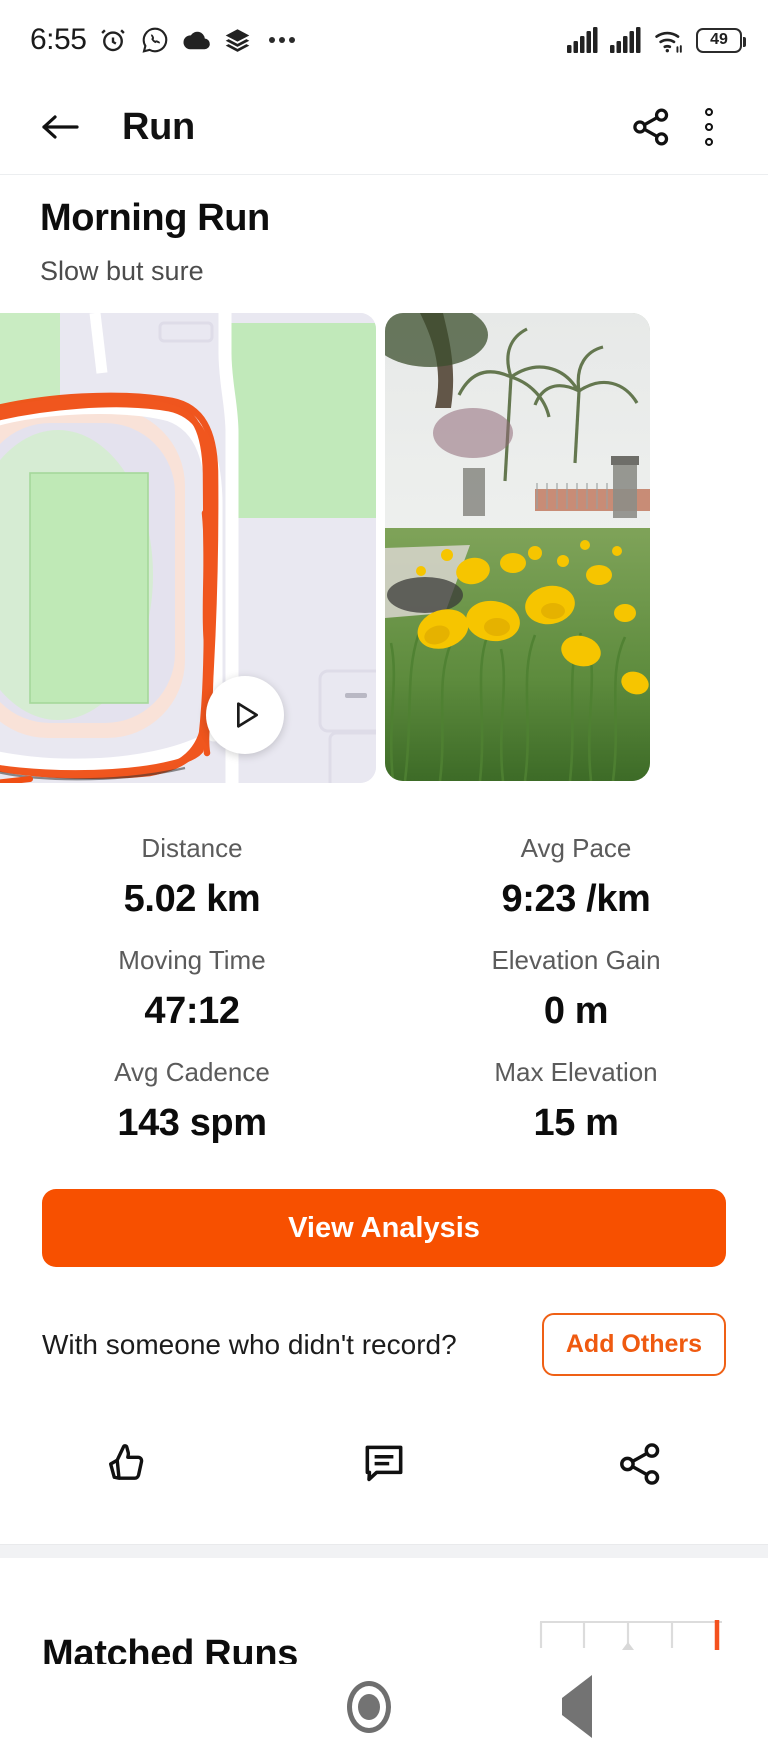 Image resolution: width=768 pixels, height=1749 pixels. Describe the element at coordinates (576, 960) in the screenshot. I see `stat-label: Elevation Gain` at that location.